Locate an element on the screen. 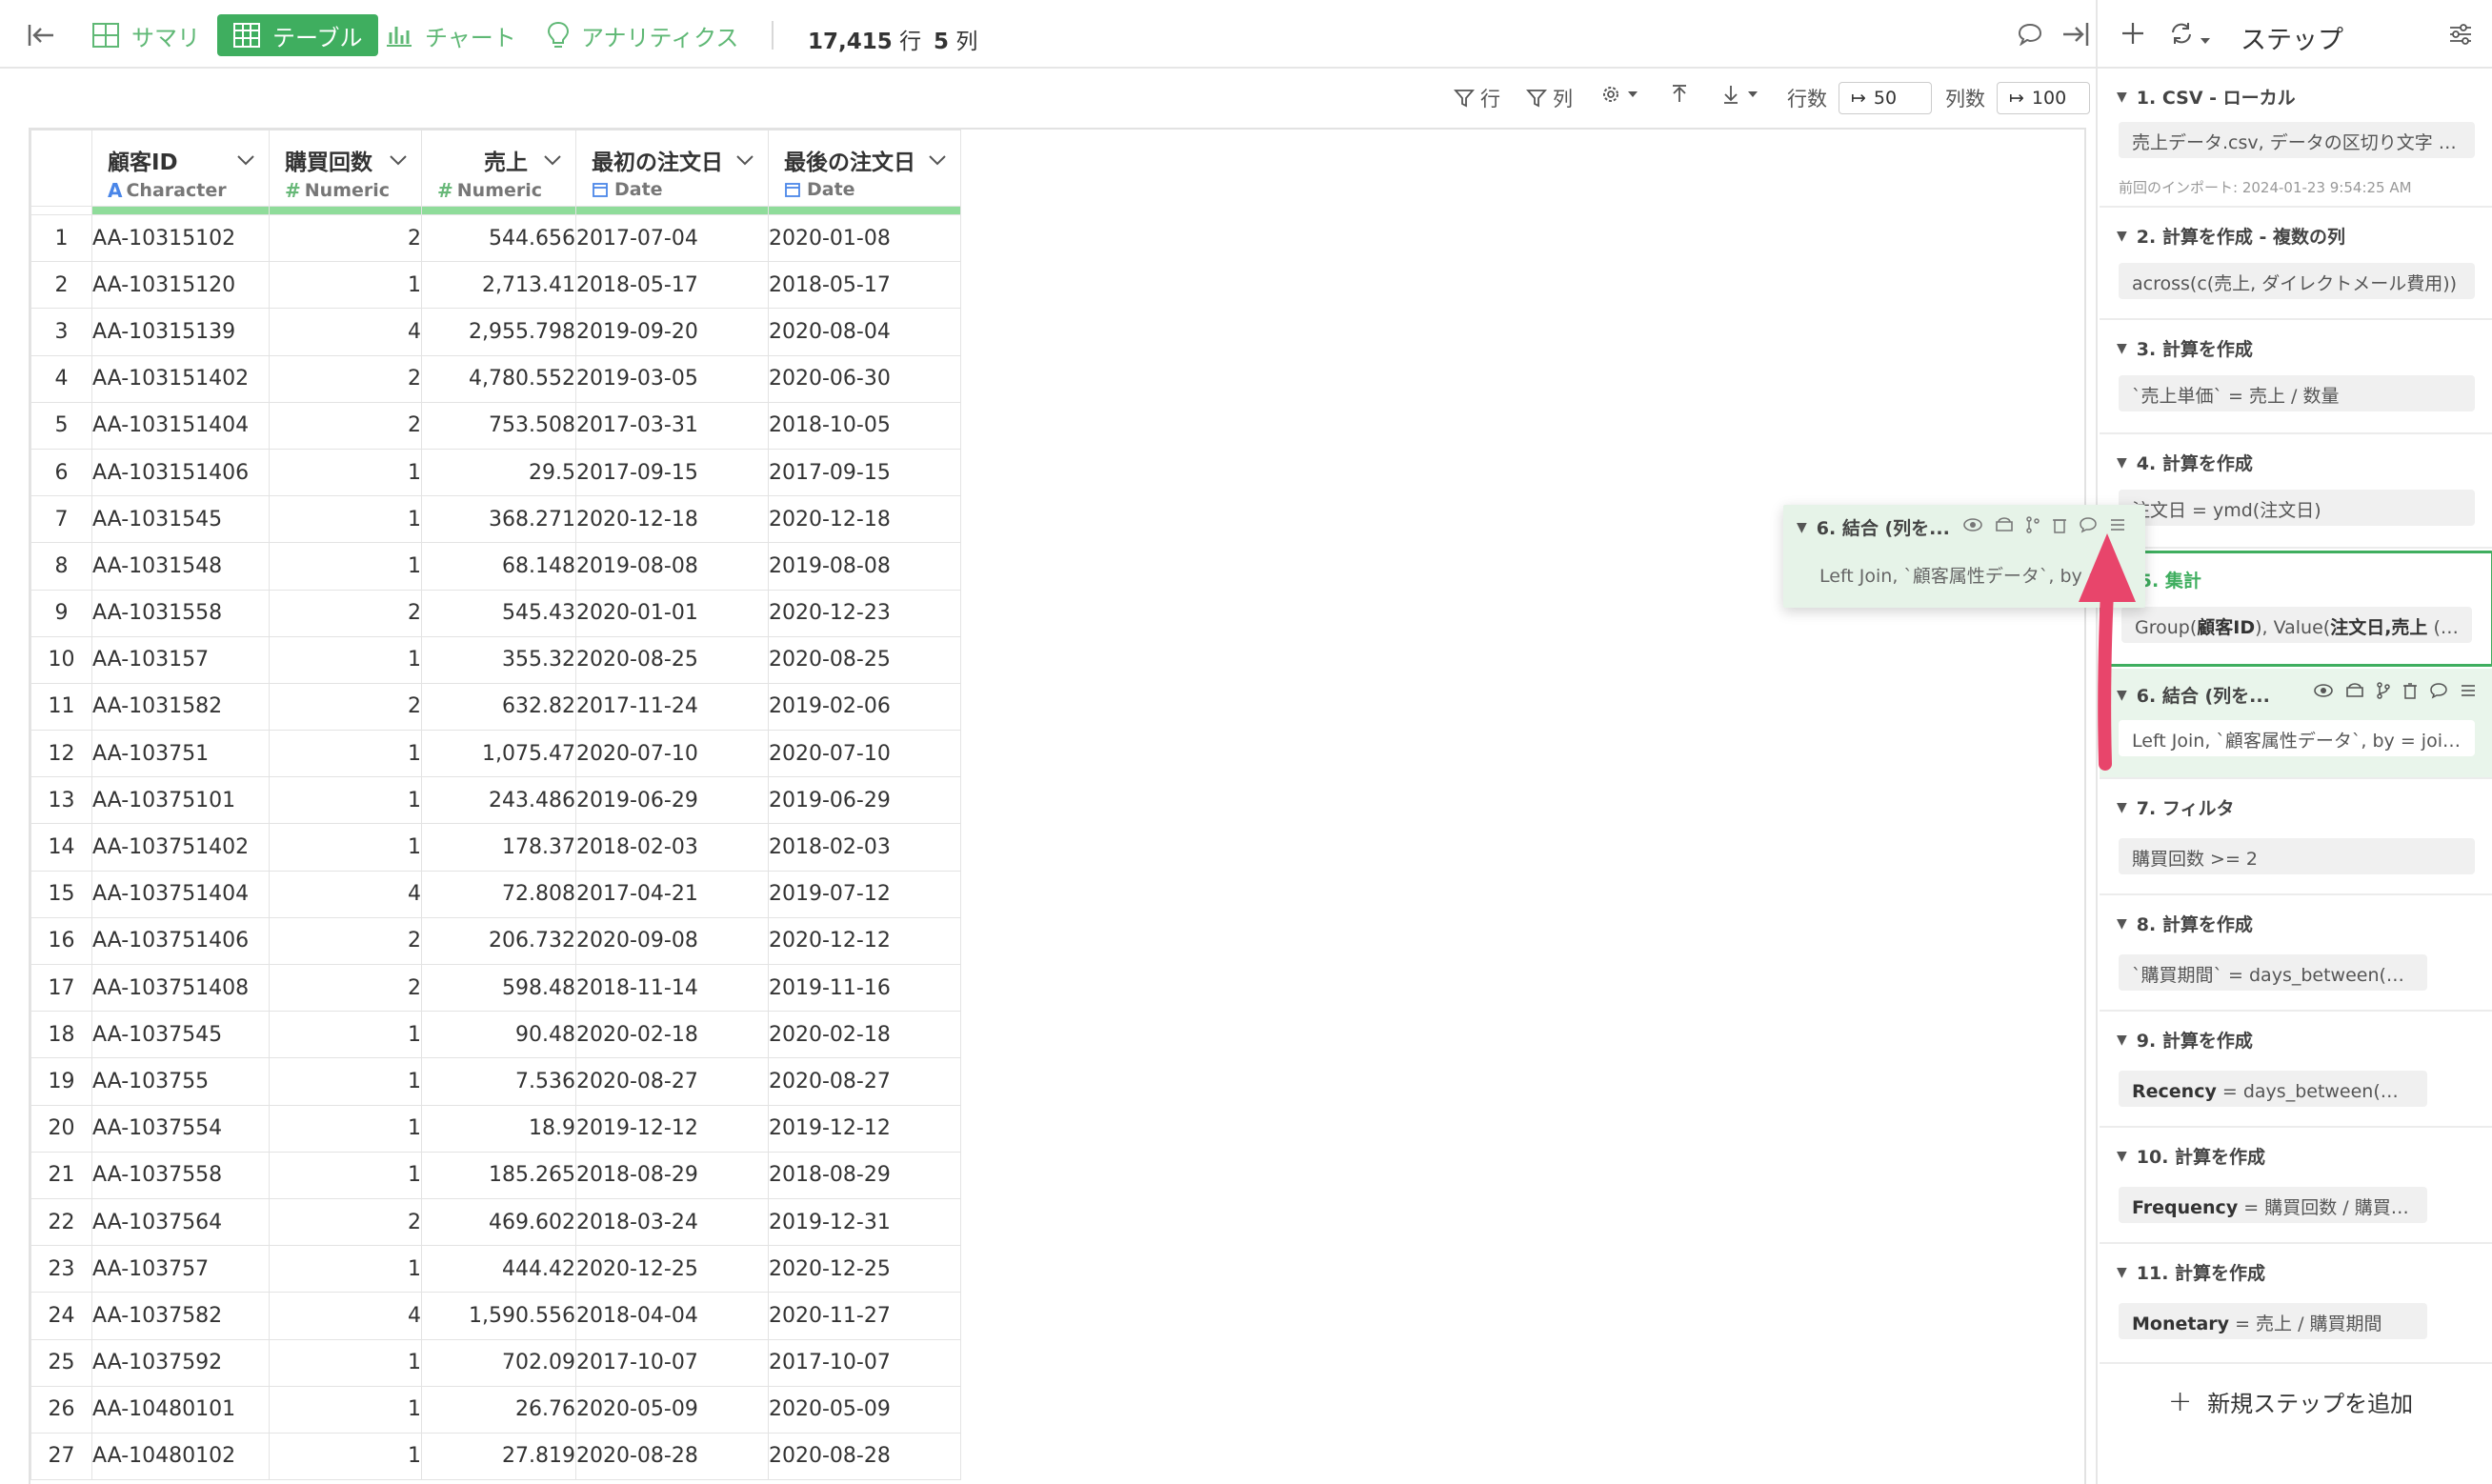  column-type: # Numeric is located at coordinates (345, 191).